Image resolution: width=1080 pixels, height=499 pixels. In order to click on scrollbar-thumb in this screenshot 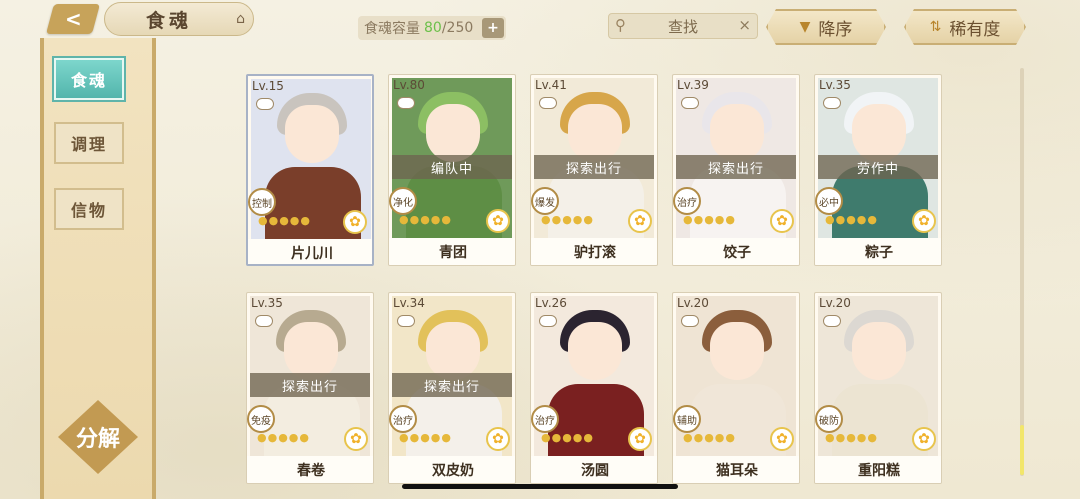, I will do `click(1022, 450)`.